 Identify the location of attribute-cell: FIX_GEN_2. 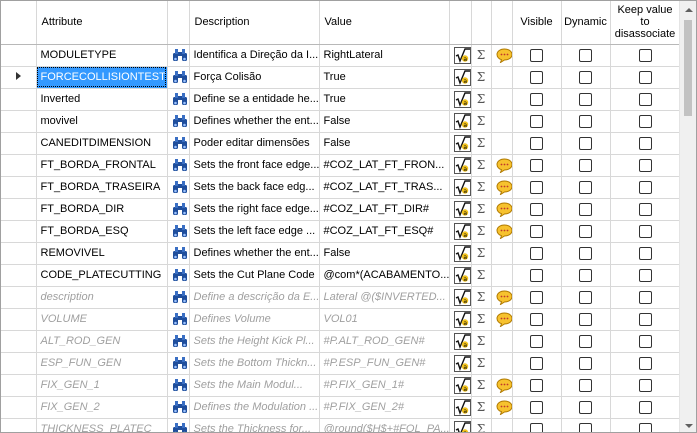
(102, 407).